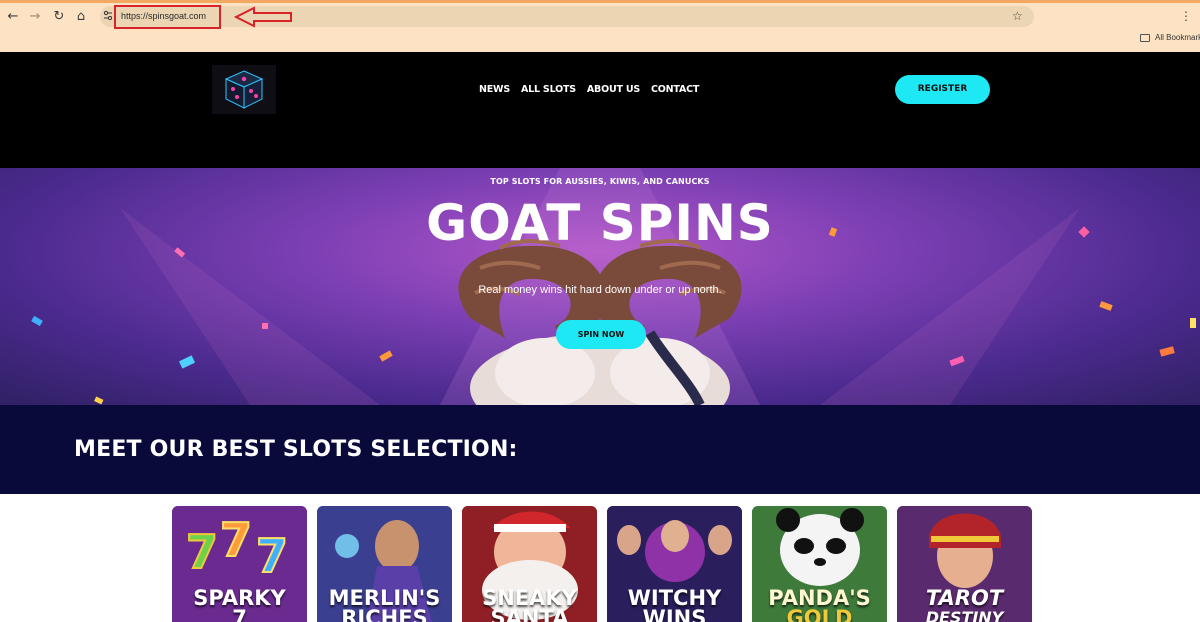  I want to click on nav-about-us: ABOUT US, so click(613, 89).